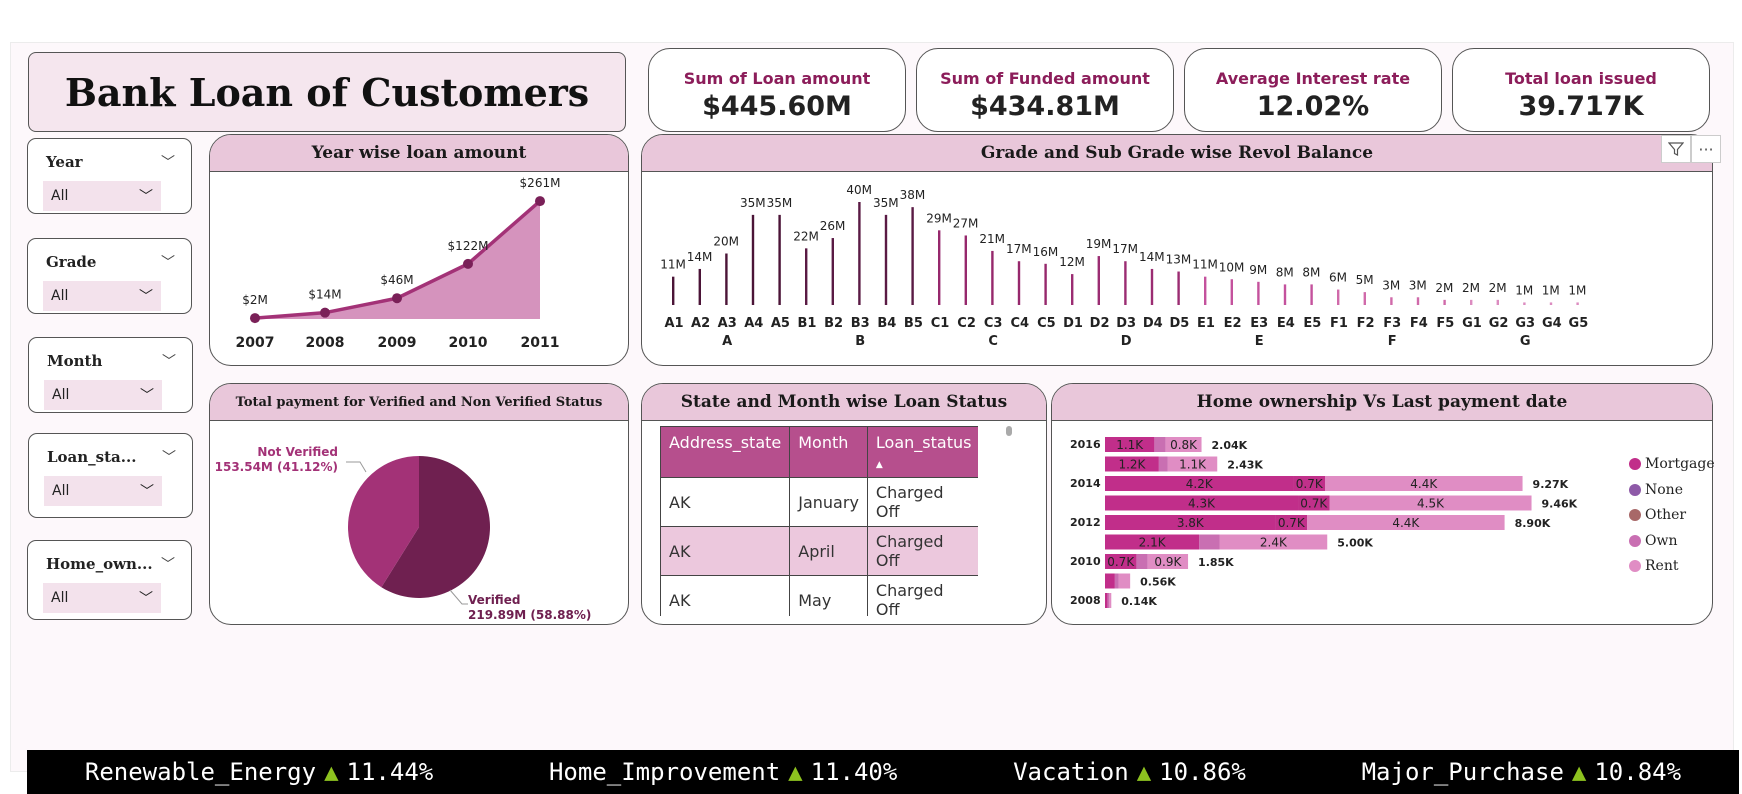 The width and height of the screenshot is (1742, 794). What do you see at coordinates (1672, 464) in the screenshot?
I see `legend-item: Mortgage` at bounding box center [1672, 464].